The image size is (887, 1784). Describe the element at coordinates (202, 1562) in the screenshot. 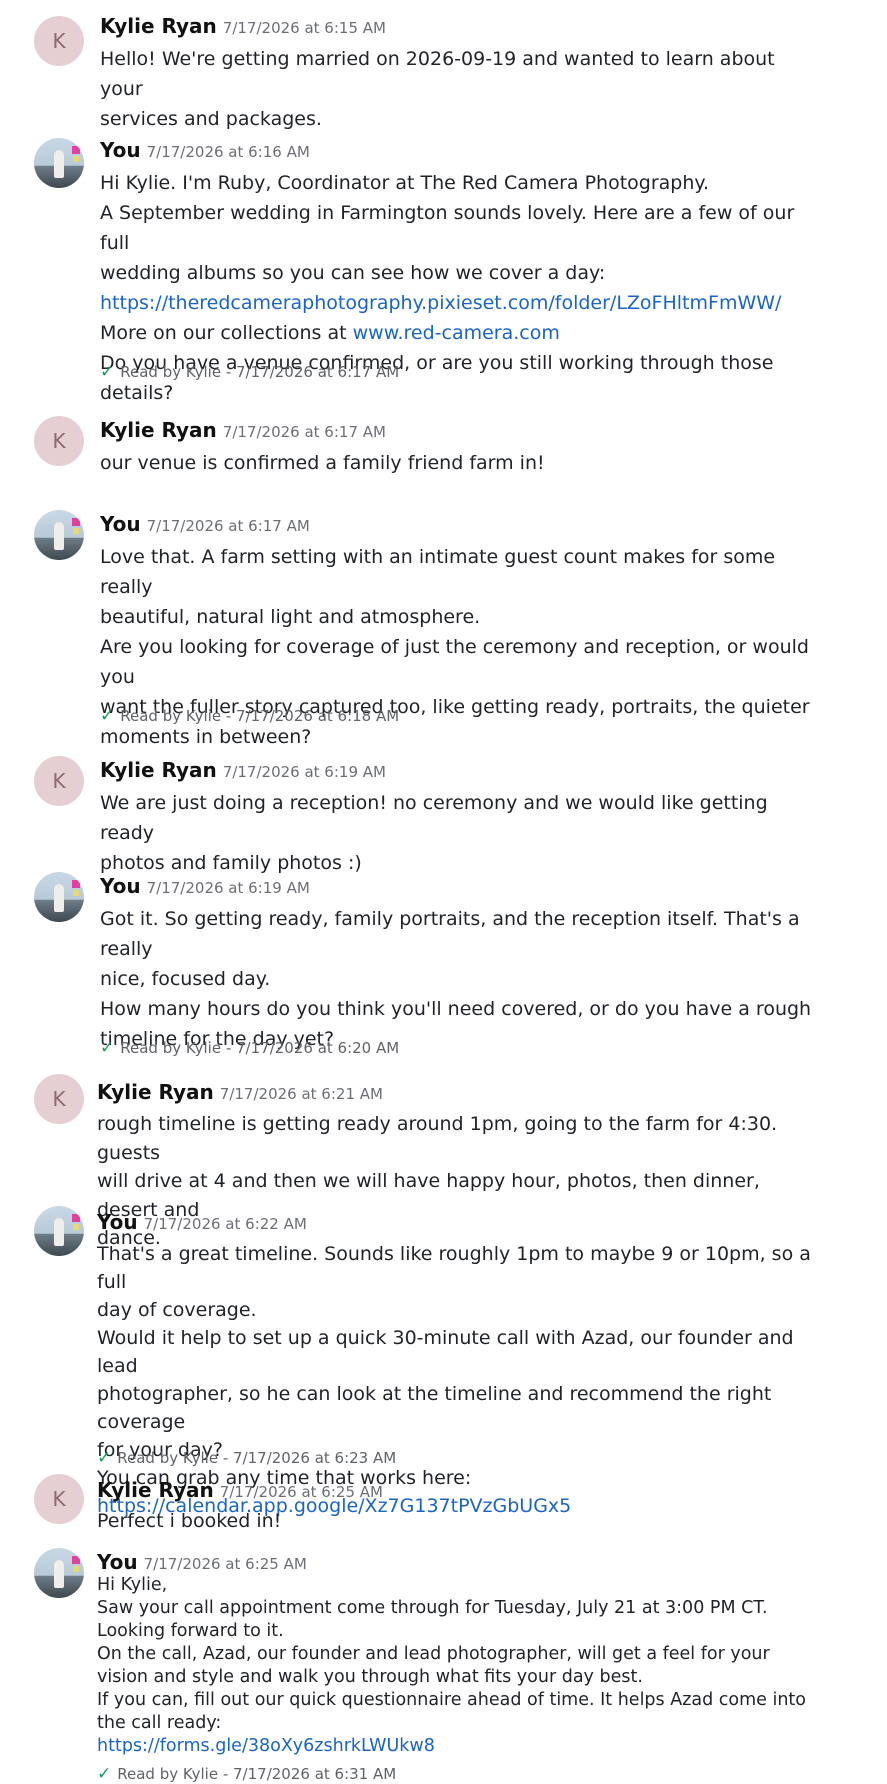

I see `message-header: You 7/17/2026 at 6:25 AM` at that location.